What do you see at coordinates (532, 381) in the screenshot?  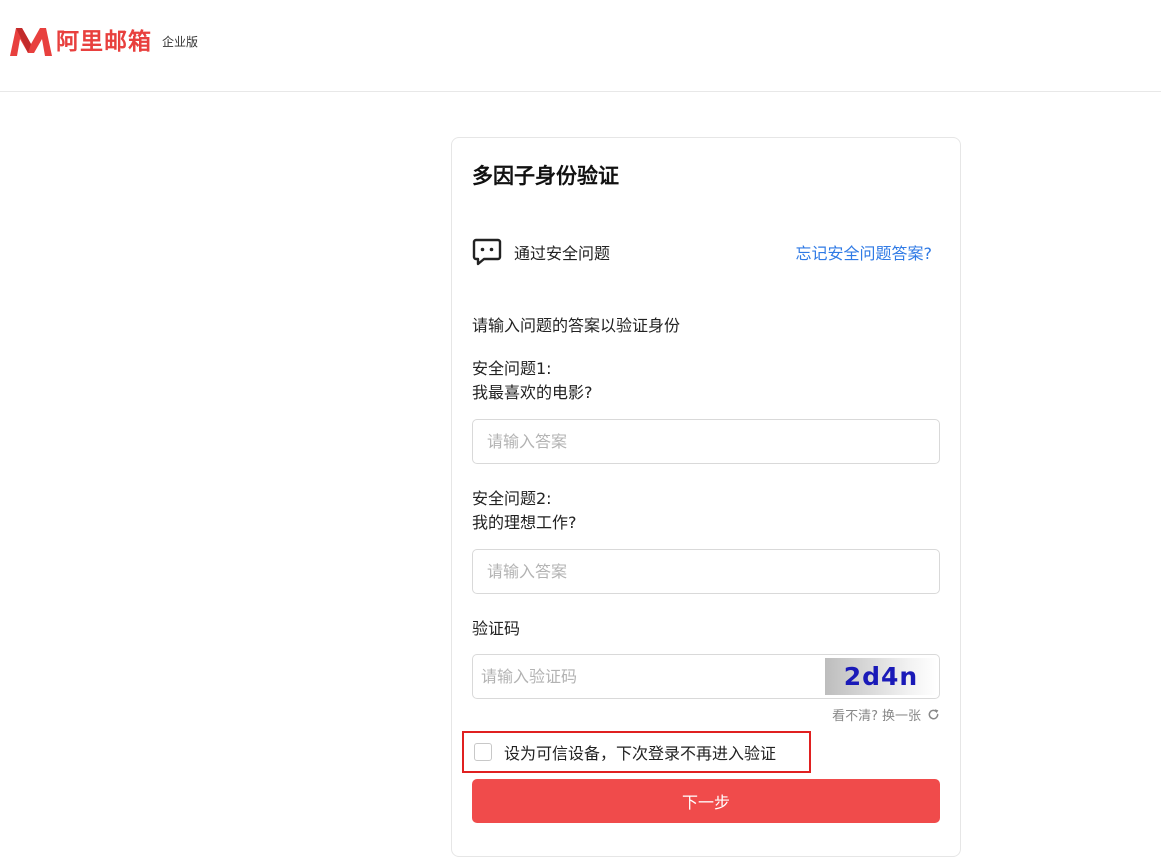 I see `question-1-label: 安全问题1: 我最喜欢的电影?` at bounding box center [532, 381].